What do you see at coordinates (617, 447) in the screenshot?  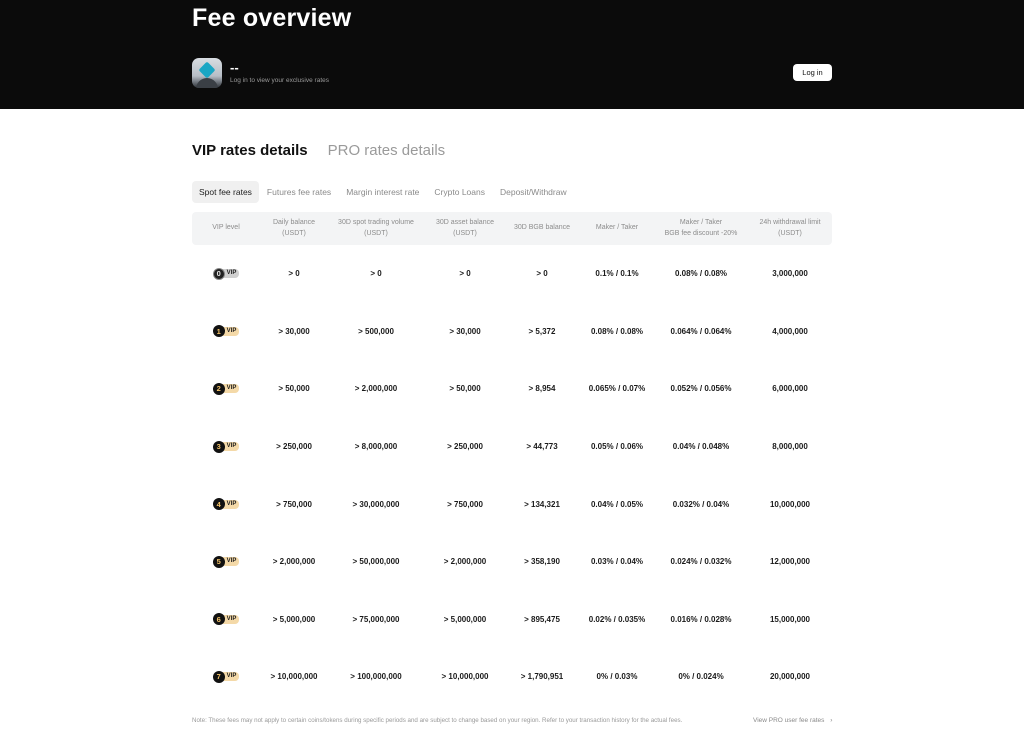 I see `maker-taker-cell: 0.05% / 0.06%` at bounding box center [617, 447].